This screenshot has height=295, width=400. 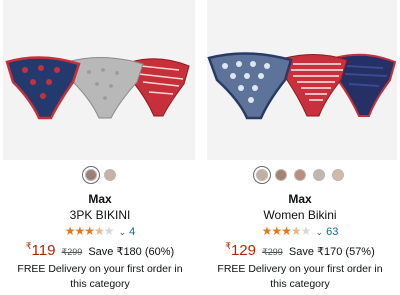 What do you see at coordinates (100, 215) in the screenshot?
I see `product-title: 3PK BIKINI` at bounding box center [100, 215].